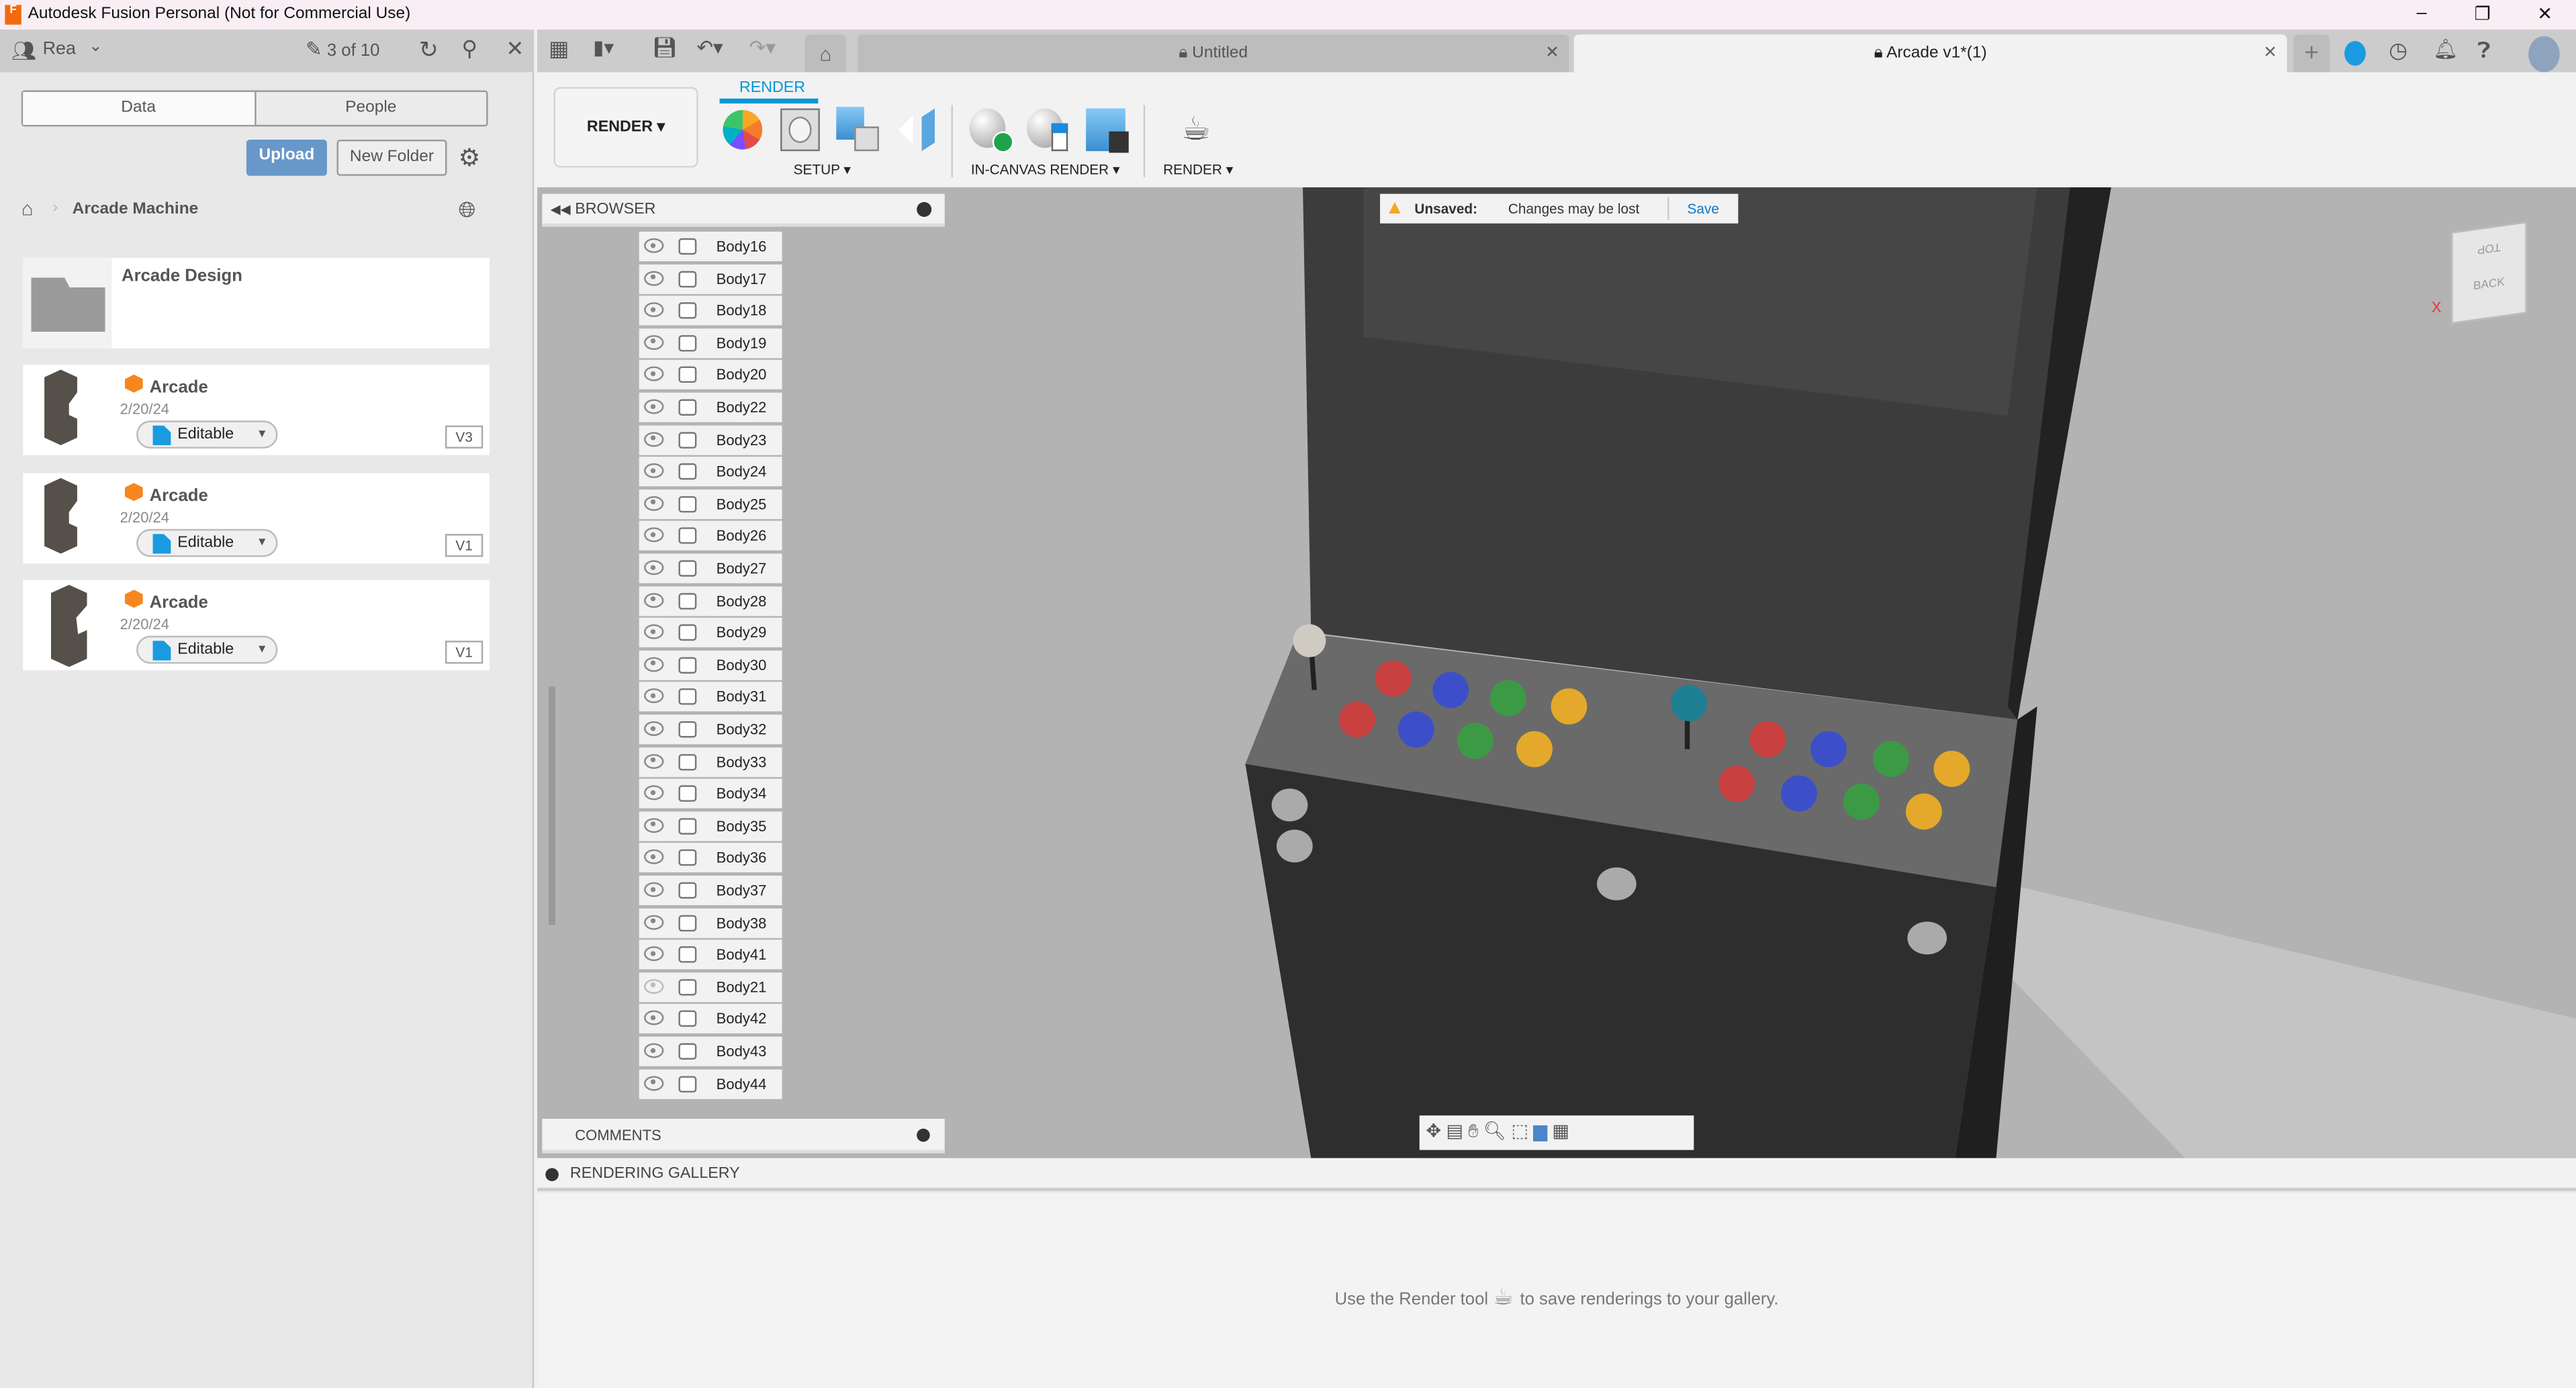 The width and height of the screenshot is (2576, 1388). Describe the element at coordinates (710, 987) in the screenshot. I see `browser-item-body21: Body21` at that location.